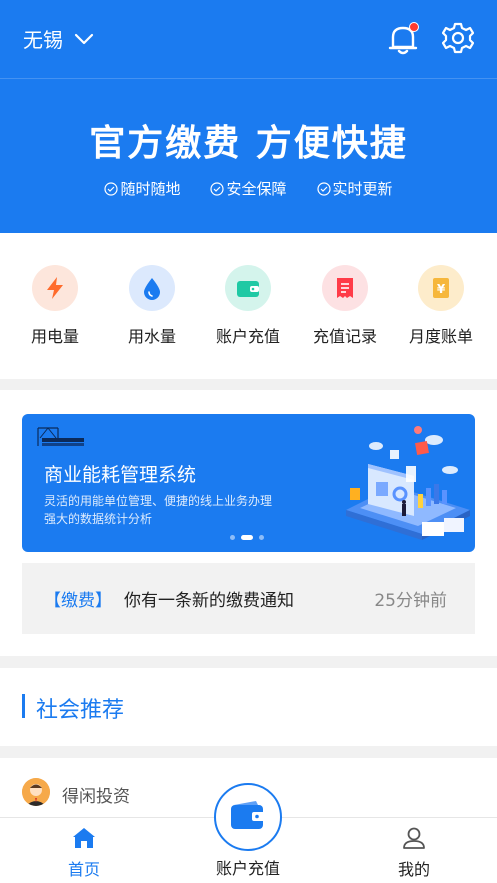 This screenshot has width=497, height=883. I want to click on dashboard-illustration, so click(408, 483).